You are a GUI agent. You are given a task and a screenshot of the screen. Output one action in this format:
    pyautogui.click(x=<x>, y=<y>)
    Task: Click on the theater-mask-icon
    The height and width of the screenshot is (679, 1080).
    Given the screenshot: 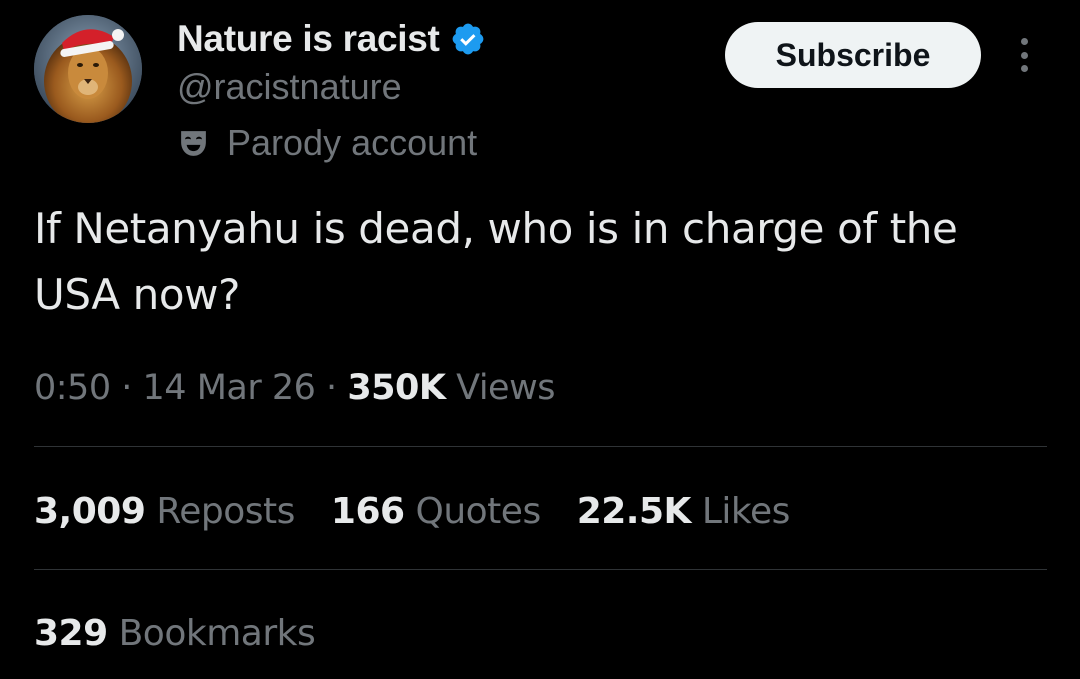 What is the action you would take?
    pyautogui.click(x=193, y=143)
    